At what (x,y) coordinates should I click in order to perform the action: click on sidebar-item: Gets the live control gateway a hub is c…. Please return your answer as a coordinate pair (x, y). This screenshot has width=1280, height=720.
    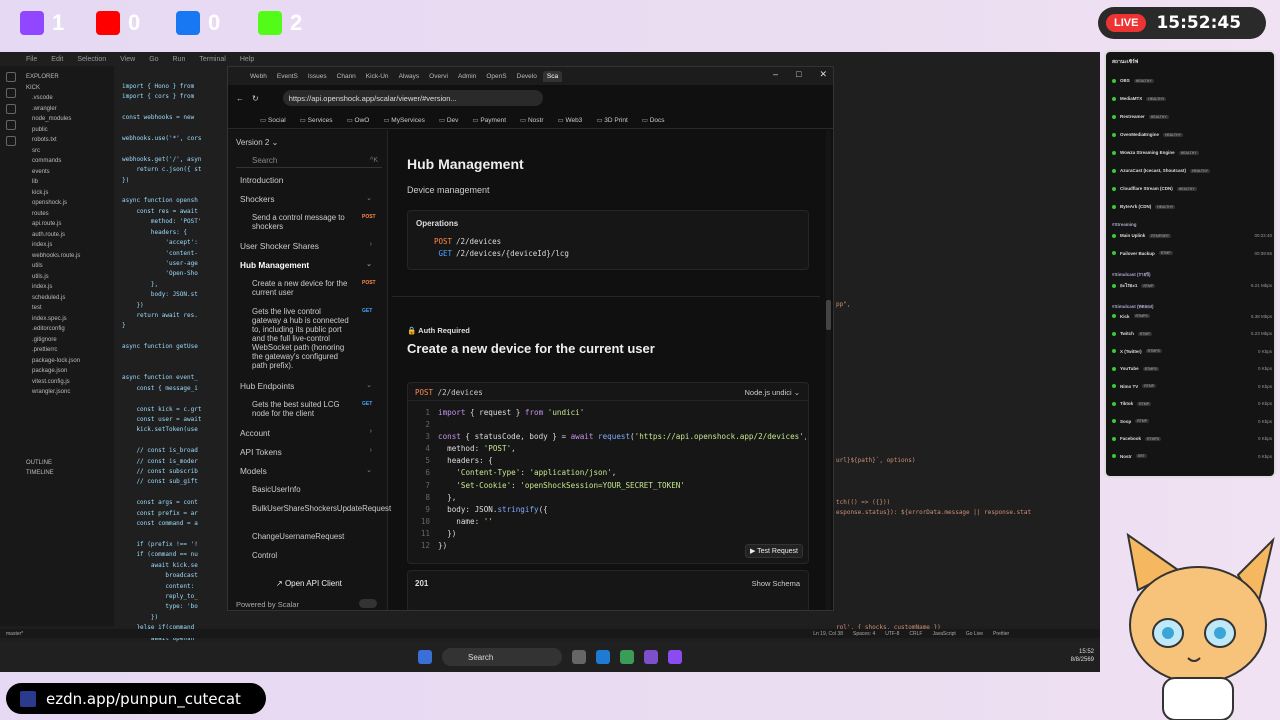
    Looking at the image, I should click on (302, 338).